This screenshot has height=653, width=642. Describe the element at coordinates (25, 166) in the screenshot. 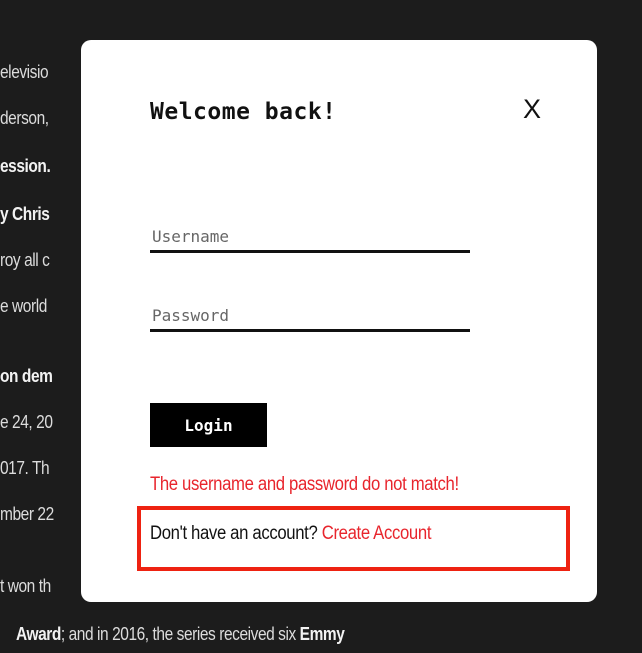

I see `background-line: ession.` at that location.